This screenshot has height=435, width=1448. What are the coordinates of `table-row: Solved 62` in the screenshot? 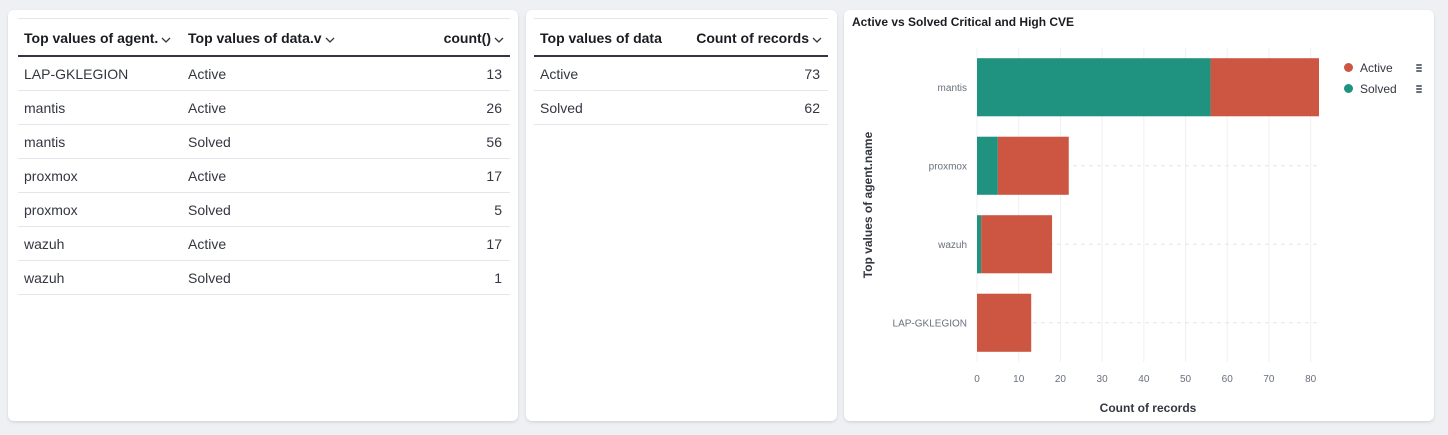 It's located at (681, 107).